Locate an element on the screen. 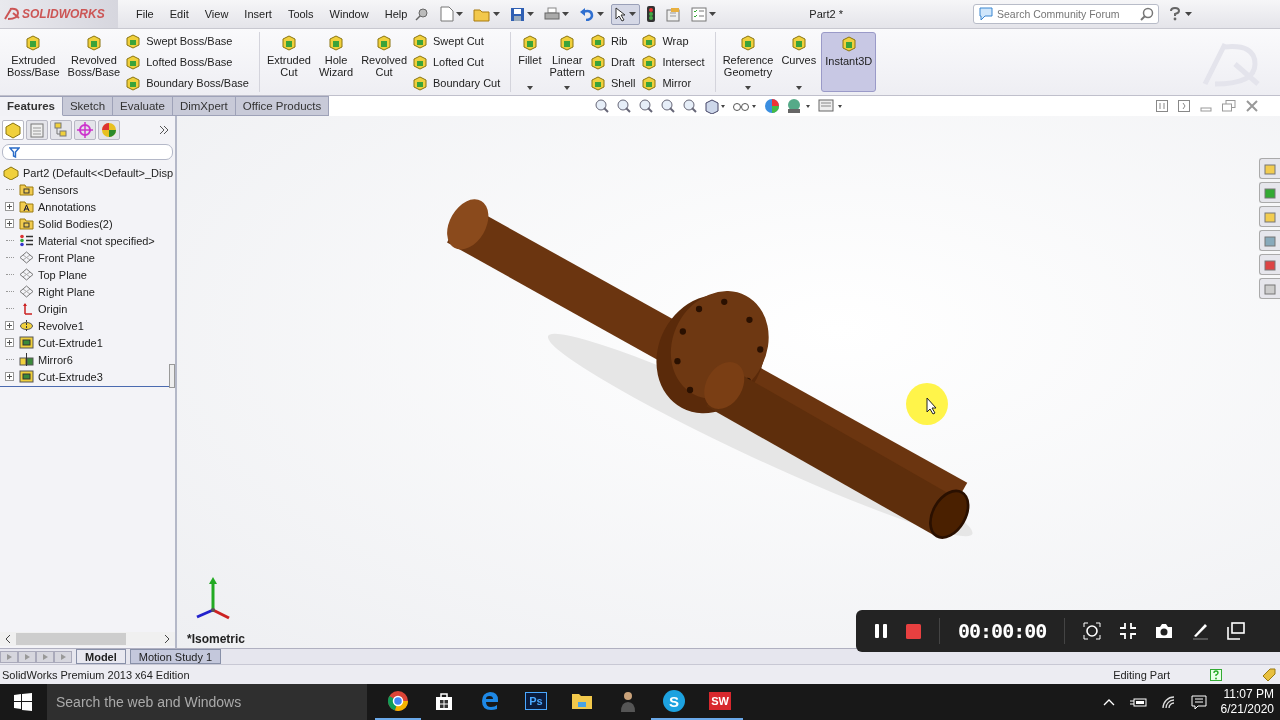  show-hidden-icons-icon is located at coordinates (1108, 702).